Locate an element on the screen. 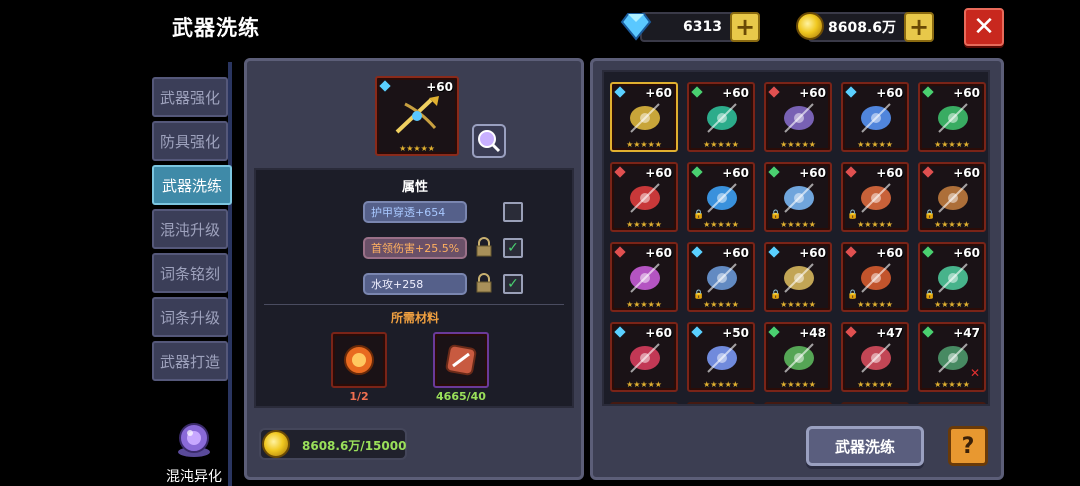  bronze-shield-icon is located at coordinates (953, 198).